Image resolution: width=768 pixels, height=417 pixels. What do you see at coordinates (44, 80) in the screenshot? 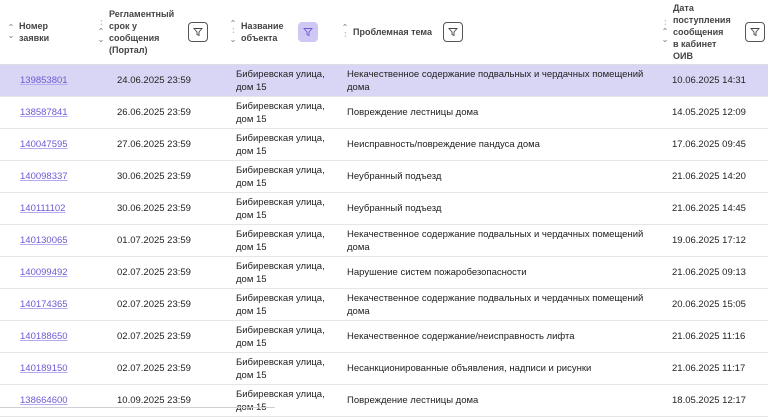
I see `request-number-link: 139853801` at bounding box center [44, 80].